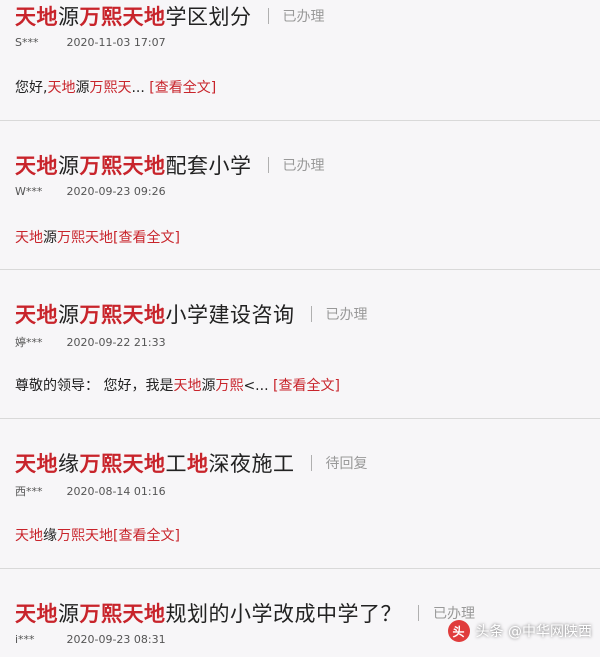 The width and height of the screenshot is (600, 657). Describe the element at coordinates (155, 314) in the screenshot. I see `post-title: 天地源万熙天地小学建设咨询` at that location.